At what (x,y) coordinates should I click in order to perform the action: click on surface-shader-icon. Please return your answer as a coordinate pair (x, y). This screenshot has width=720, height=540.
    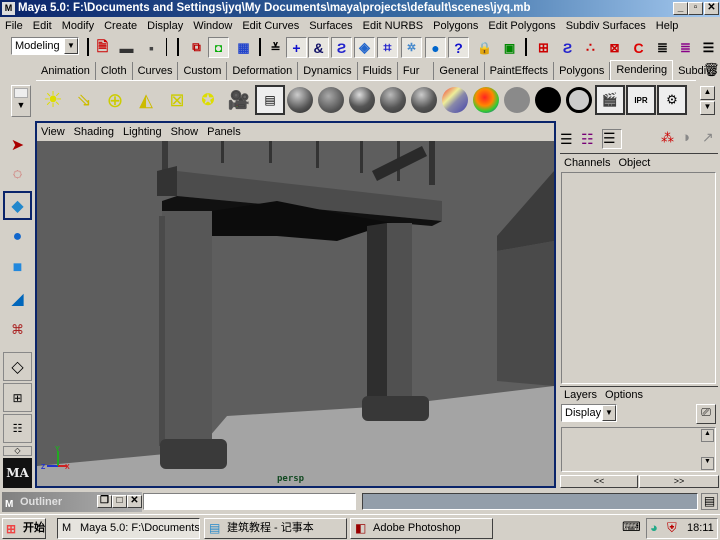
    Looking at the image, I should click on (517, 100).